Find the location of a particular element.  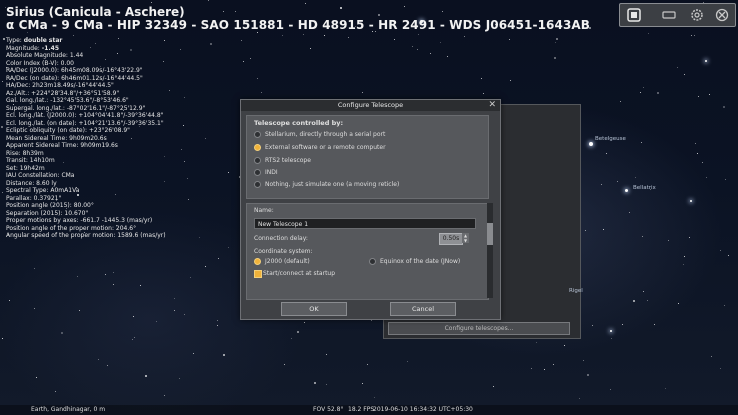

power-icon is located at coordinates (722, 15).